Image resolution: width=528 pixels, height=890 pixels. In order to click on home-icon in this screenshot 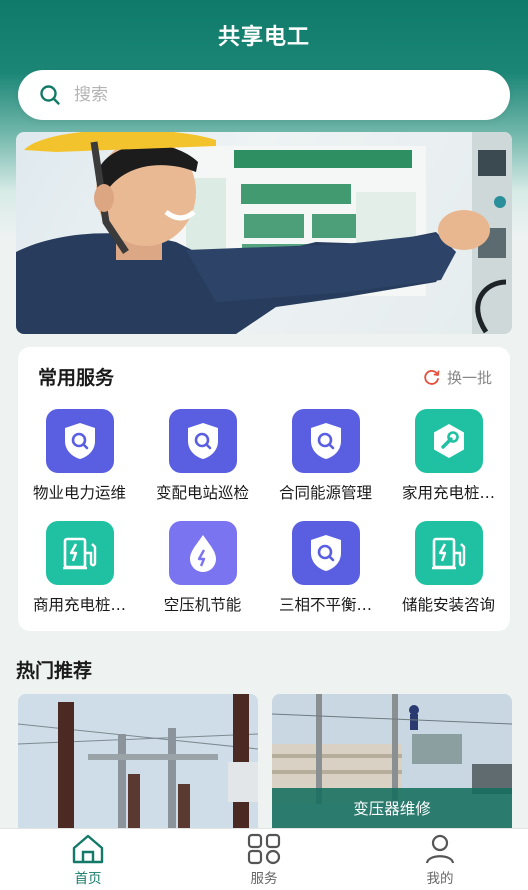, I will do `click(88, 848)`.